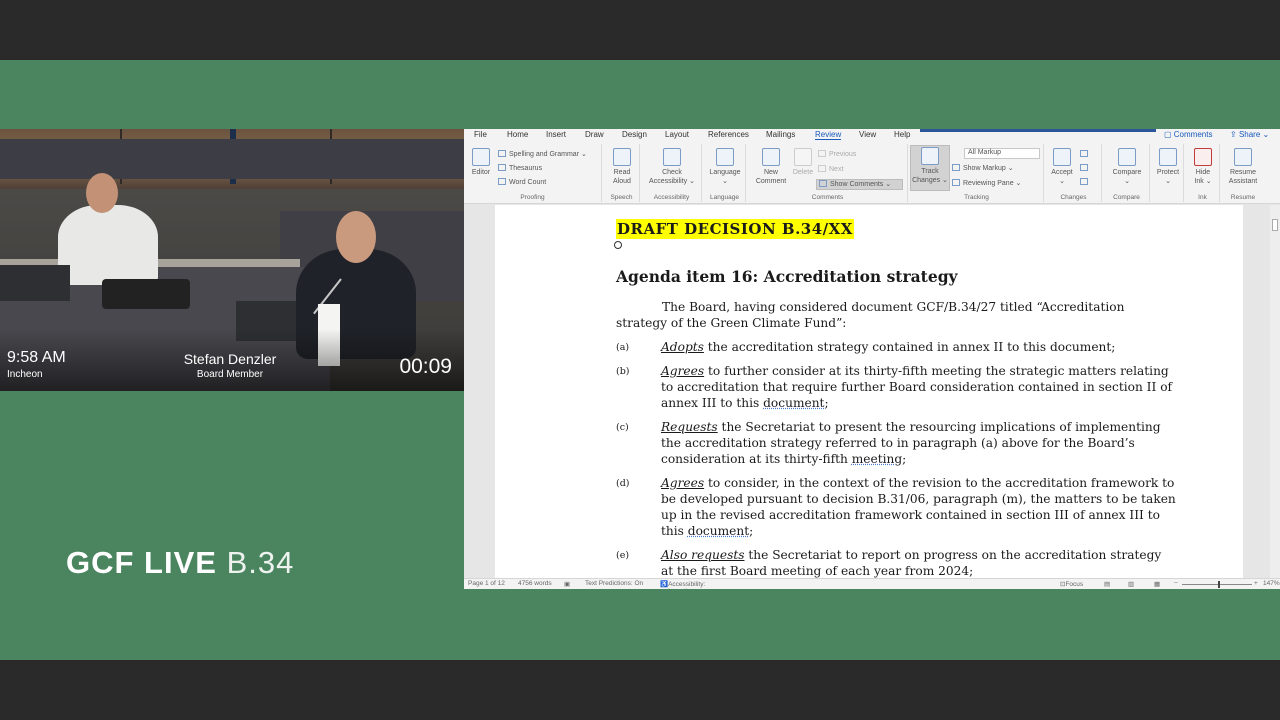 This screenshot has height=720, width=1280. What do you see at coordinates (1271, 583) in the screenshot?
I see `zoom-level: 147%` at bounding box center [1271, 583].